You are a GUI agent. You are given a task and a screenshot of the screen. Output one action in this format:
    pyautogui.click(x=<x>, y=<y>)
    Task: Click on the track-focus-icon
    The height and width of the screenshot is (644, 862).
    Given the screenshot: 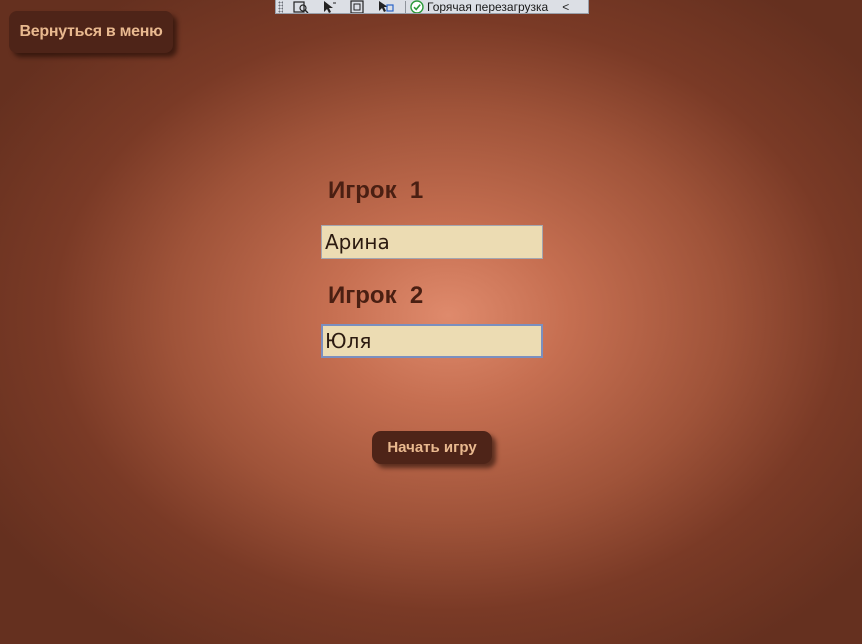 What is the action you would take?
    pyautogui.click(x=385, y=6)
    